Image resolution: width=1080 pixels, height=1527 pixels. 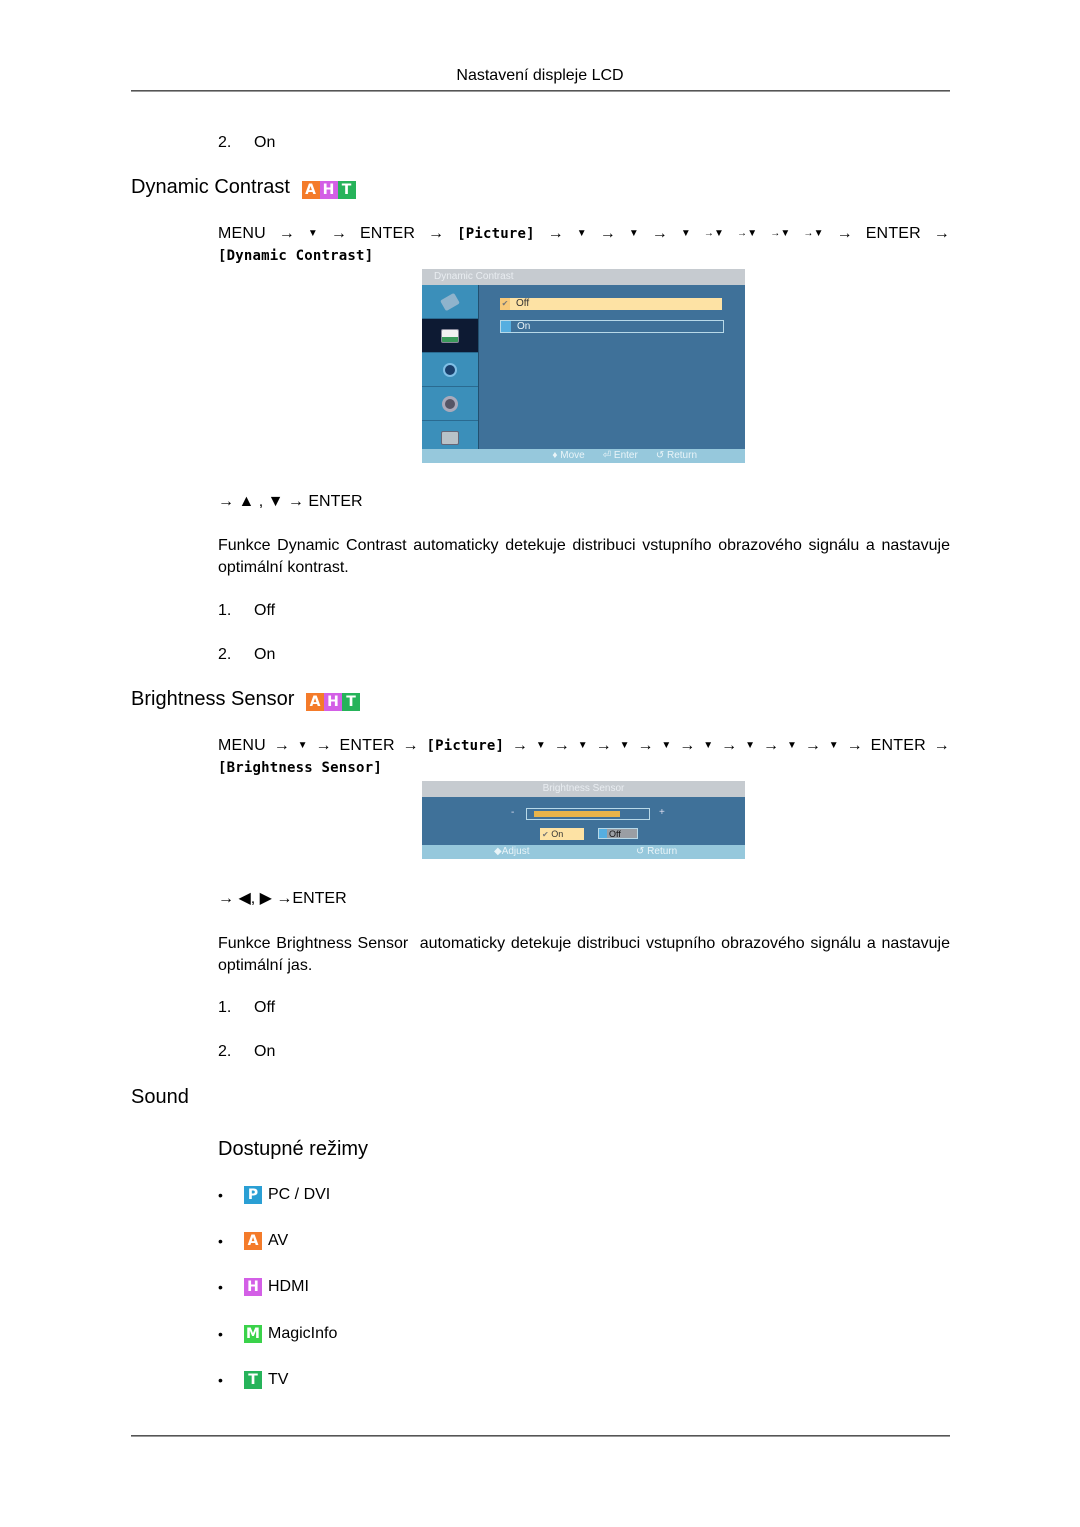 I want to click on dynamic-contrast-heading: Dynamic Contrast A H T, so click(x=243, y=187).